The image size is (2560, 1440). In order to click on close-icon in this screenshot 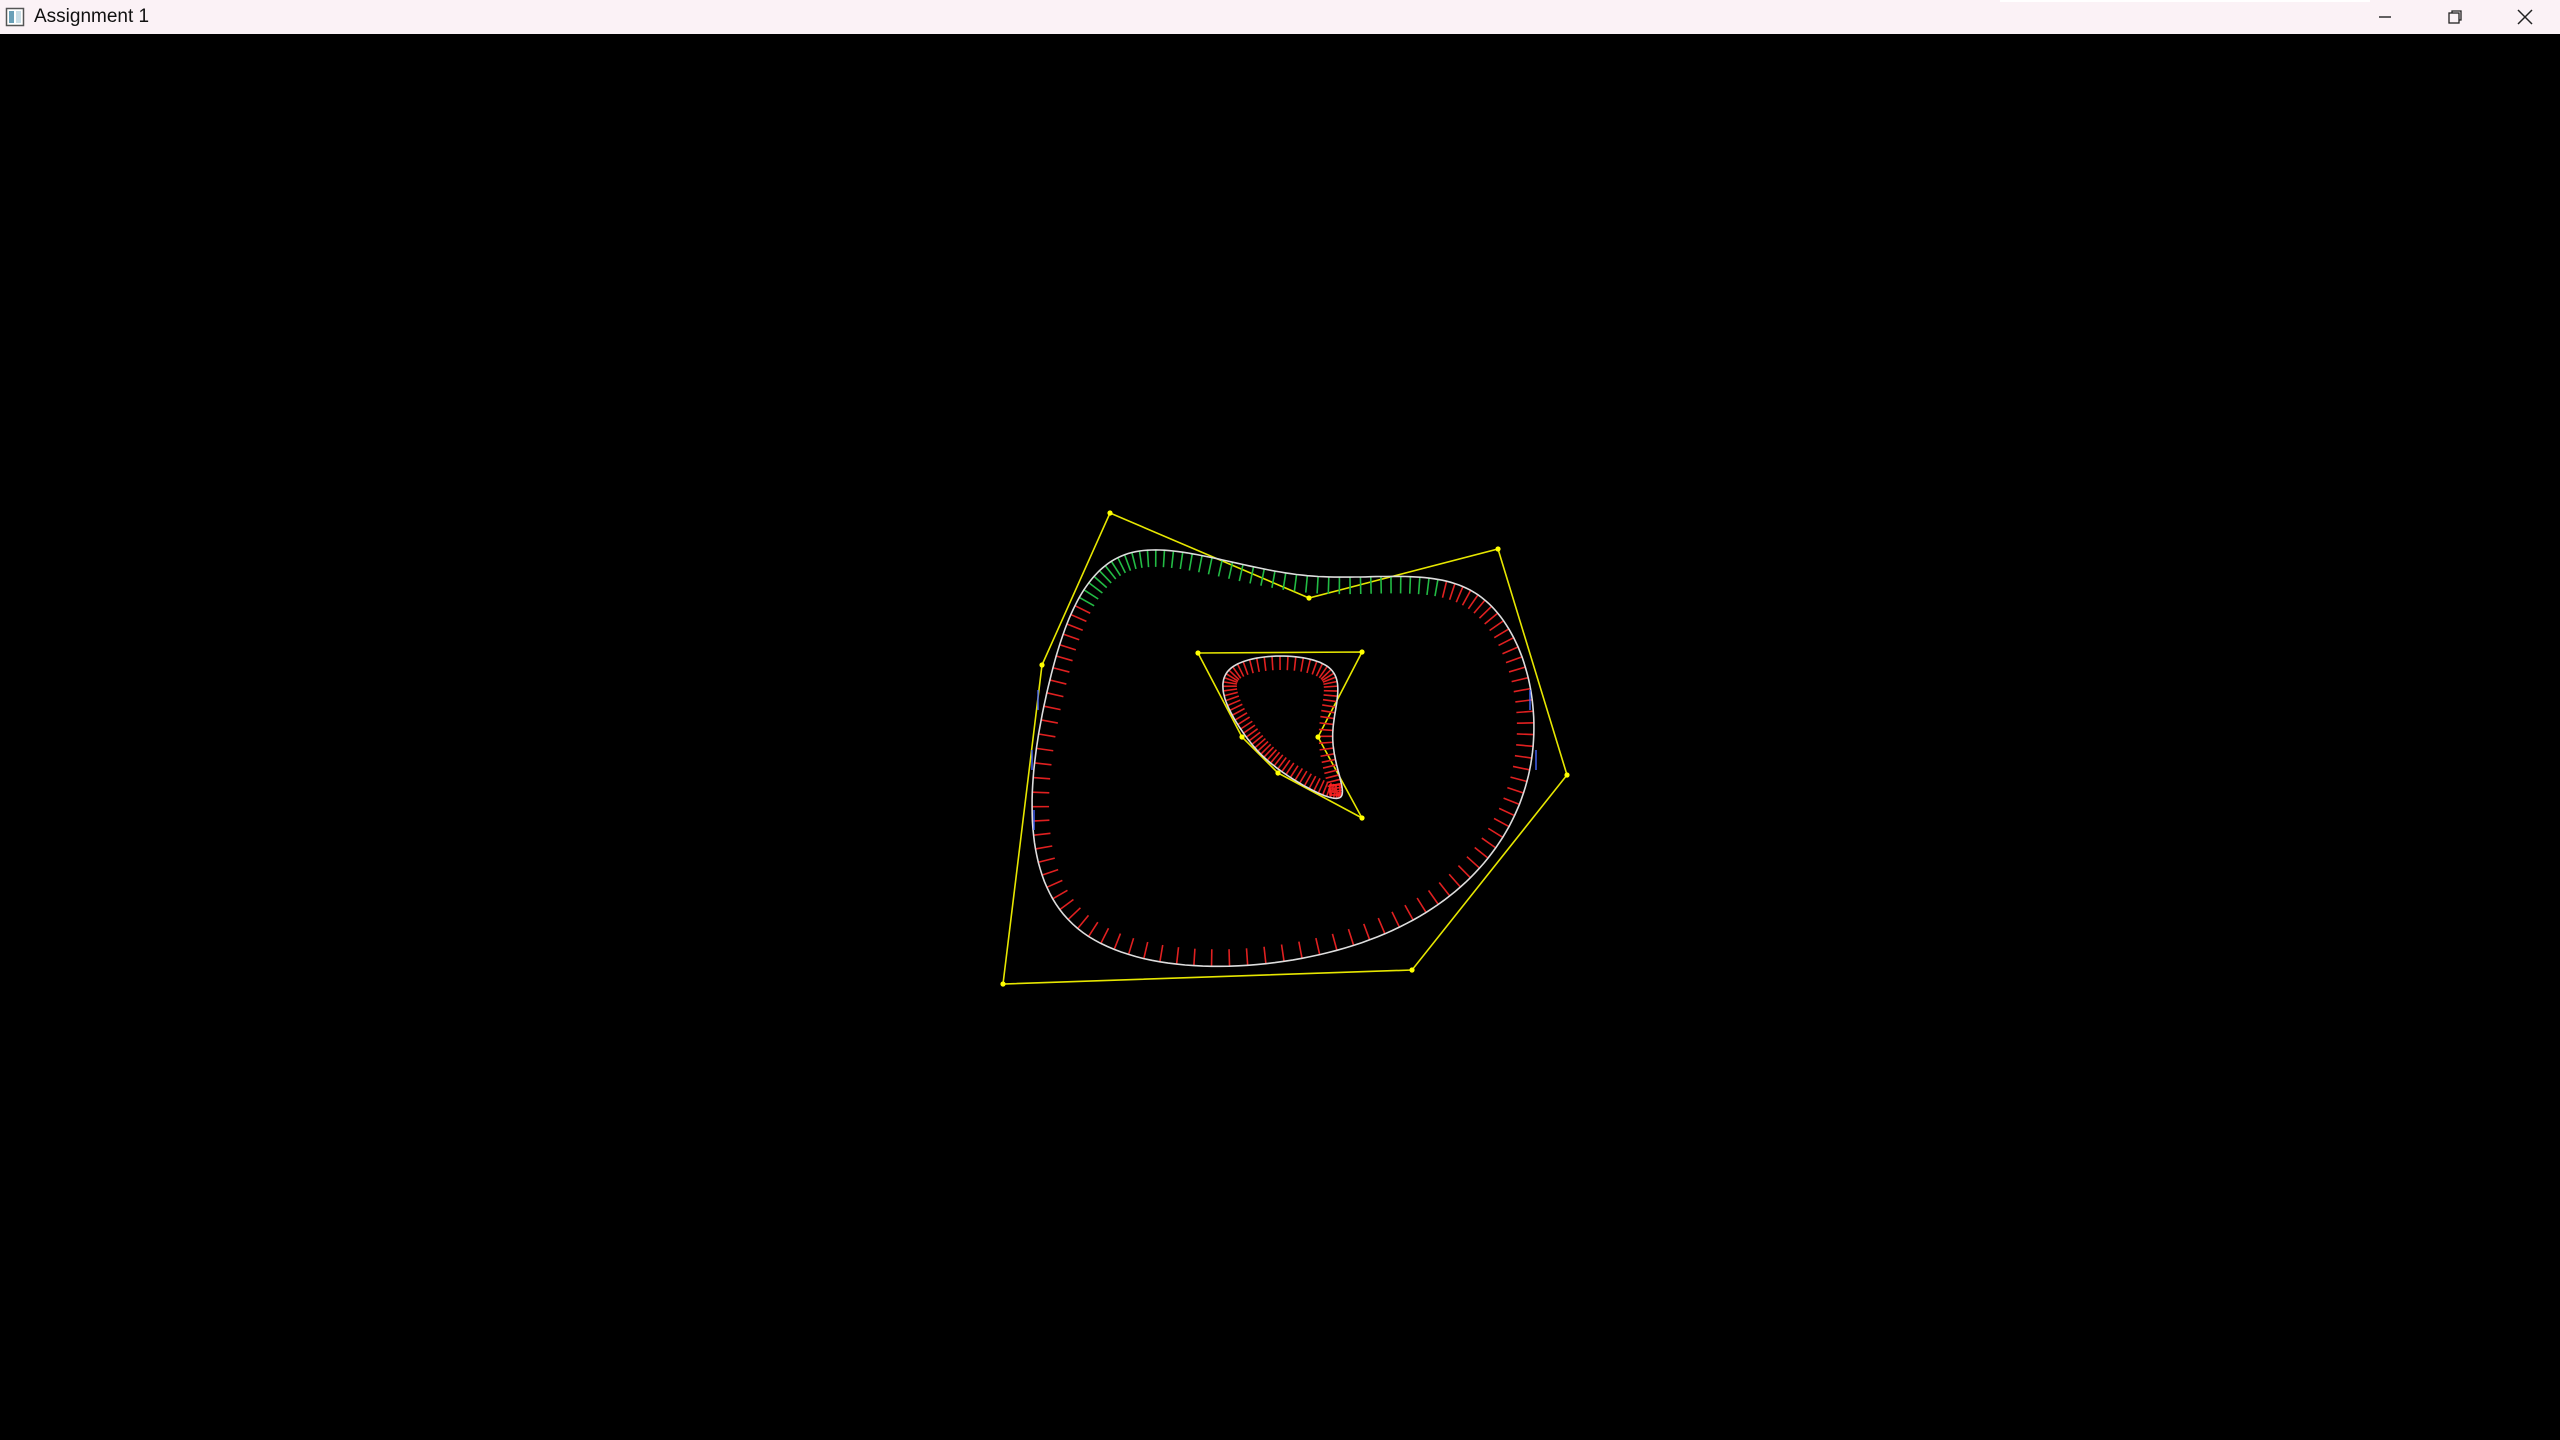, I will do `click(2525, 17)`.